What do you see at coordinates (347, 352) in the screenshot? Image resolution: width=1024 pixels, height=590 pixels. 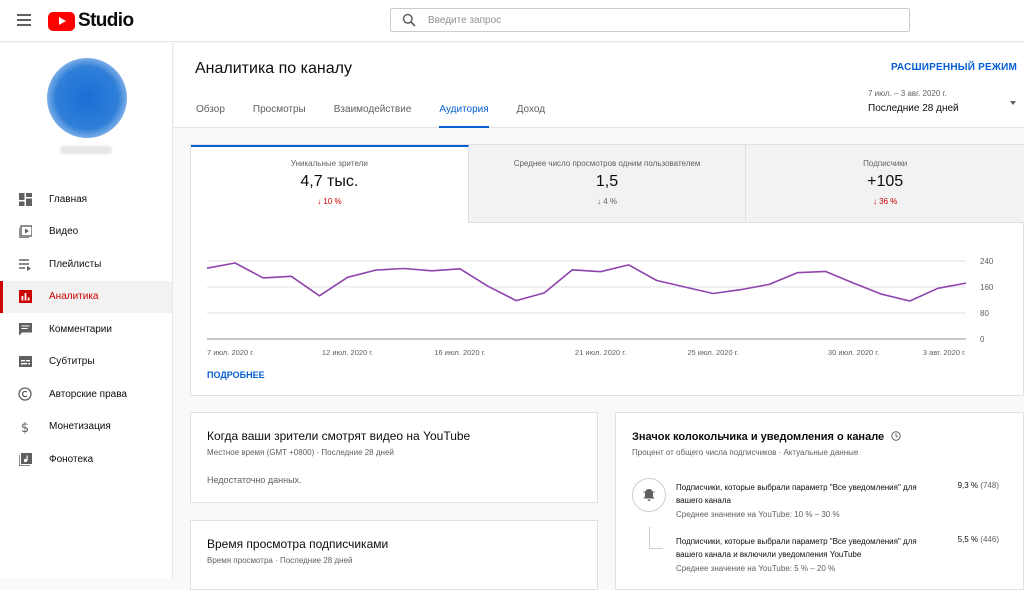 I see `x-tick-label: 12 июл. 2020 г.` at bounding box center [347, 352].